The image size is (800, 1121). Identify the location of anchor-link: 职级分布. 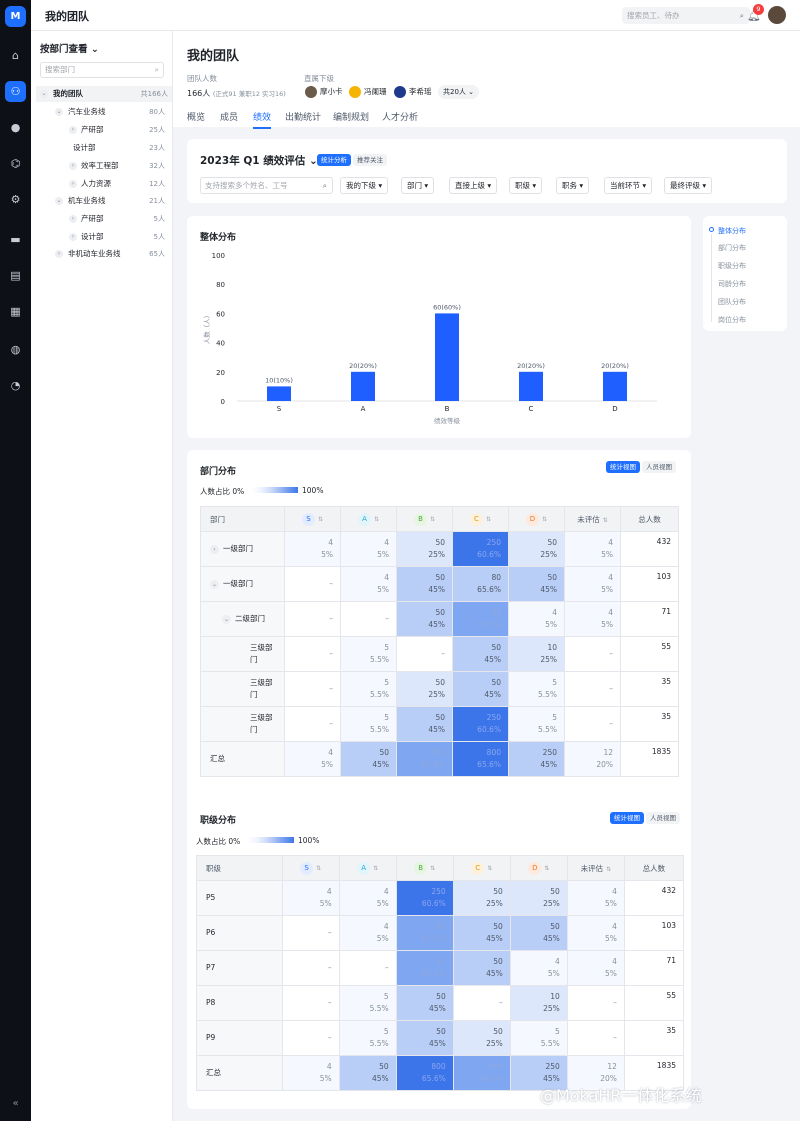
(732, 266).